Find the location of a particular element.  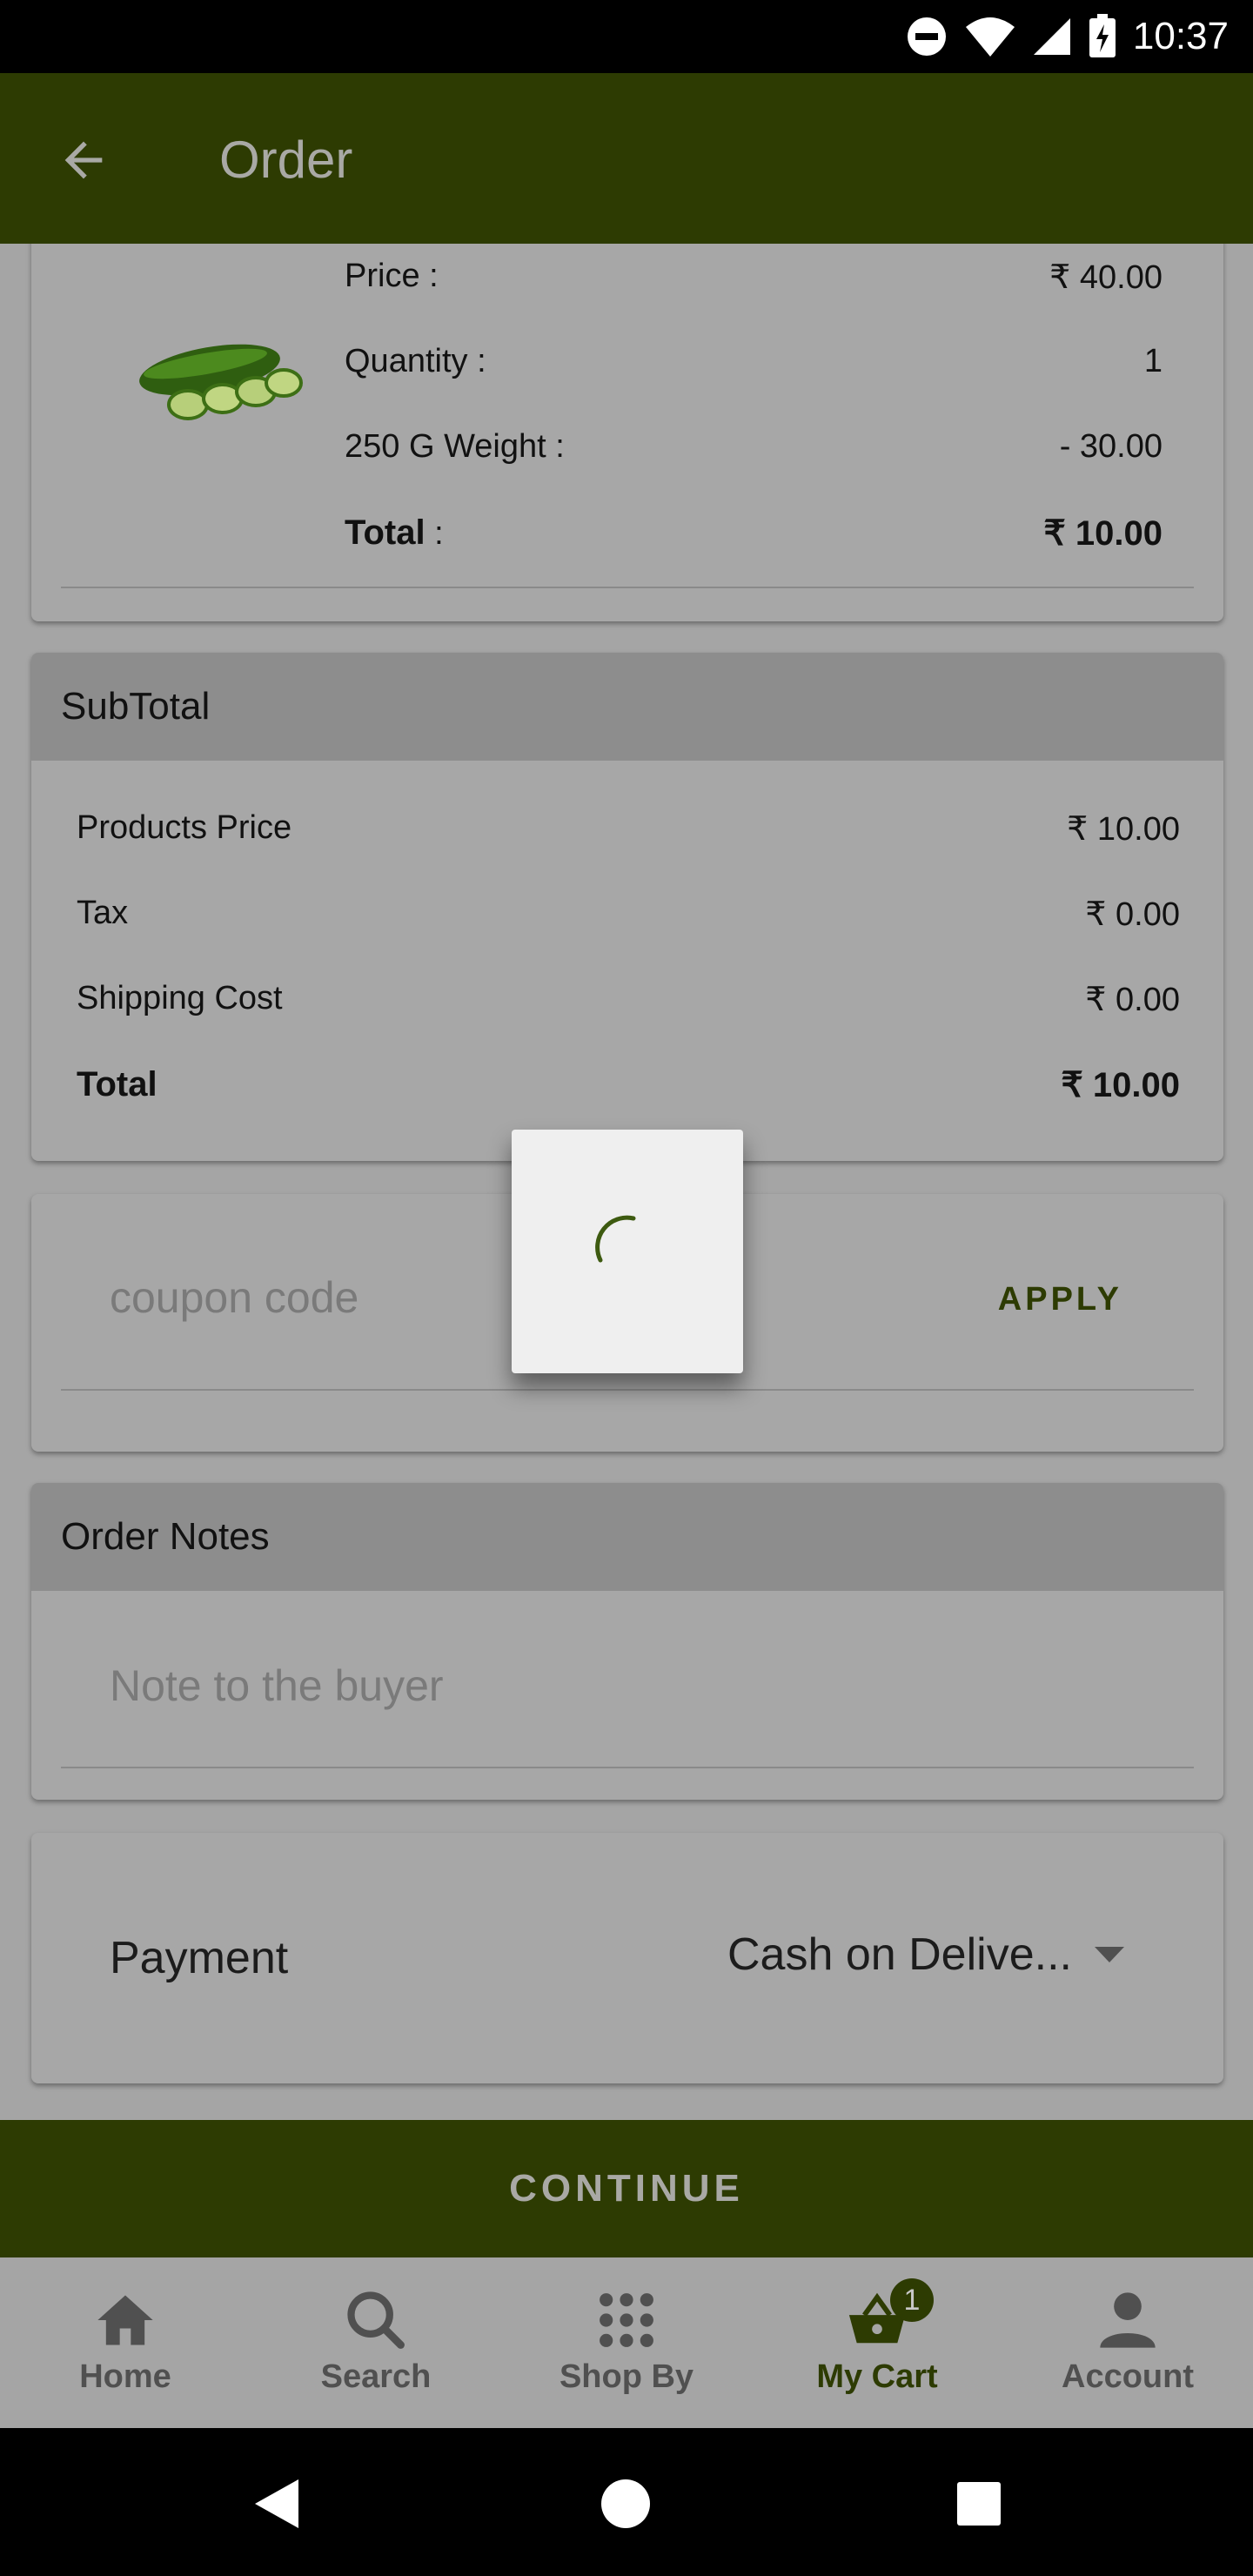

notes-underline is located at coordinates (627, 1767).